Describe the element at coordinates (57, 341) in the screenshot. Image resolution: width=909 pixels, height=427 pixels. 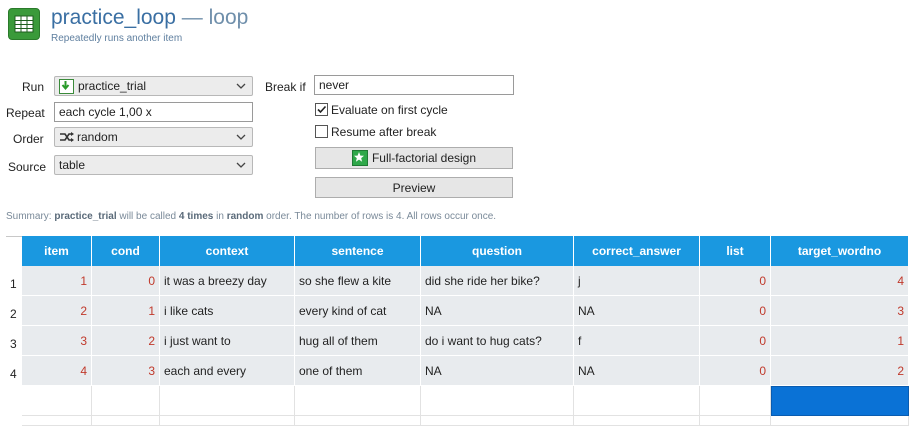
I see `table-cell-item: 3` at that location.